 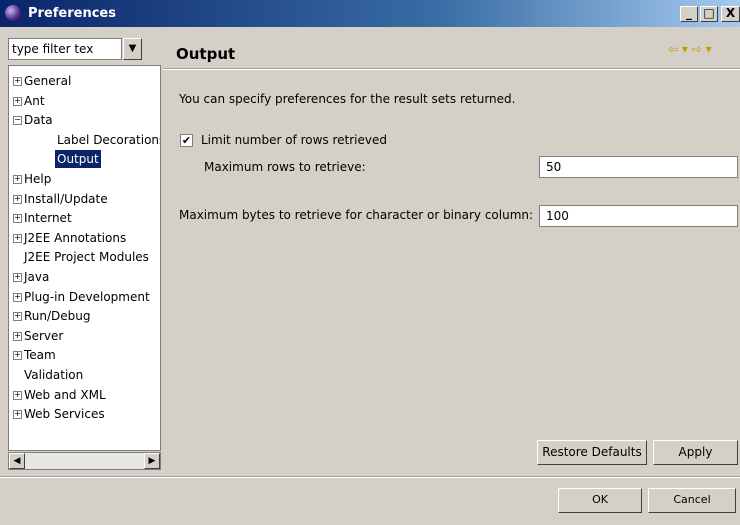 What do you see at coordinates (600, 500) in the screenshot?
I see `ok-button: OK` at bounding box center [600, 500].